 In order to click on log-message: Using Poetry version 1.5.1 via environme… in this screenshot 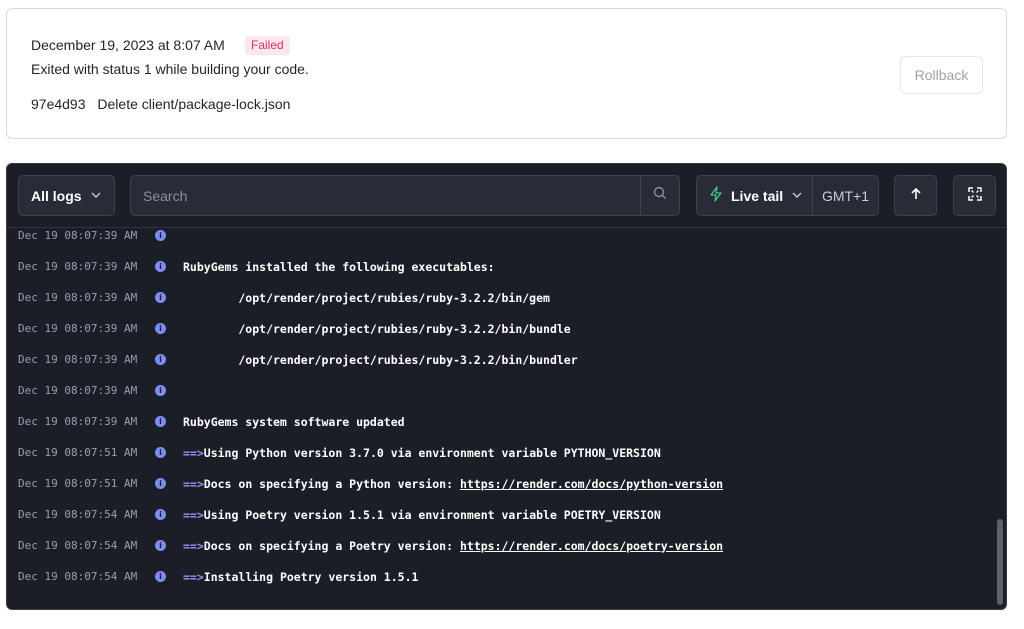, I will do `click(432, 514)`.